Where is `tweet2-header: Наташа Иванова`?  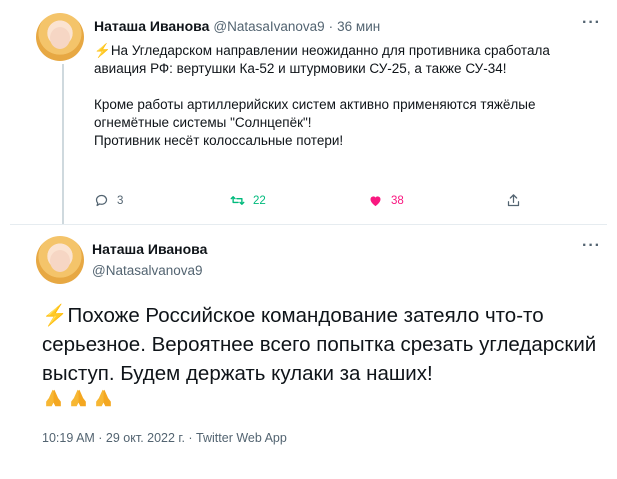
tweet2-header: Наташа Иванова is located at coordinates (149, 249).